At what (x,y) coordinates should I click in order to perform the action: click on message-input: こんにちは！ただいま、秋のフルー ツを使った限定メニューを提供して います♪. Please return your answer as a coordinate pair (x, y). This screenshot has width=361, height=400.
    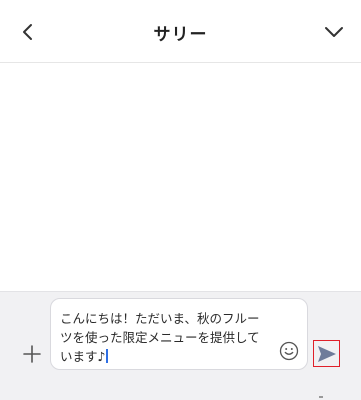
    Looking at the image, I should click on (179, 334).